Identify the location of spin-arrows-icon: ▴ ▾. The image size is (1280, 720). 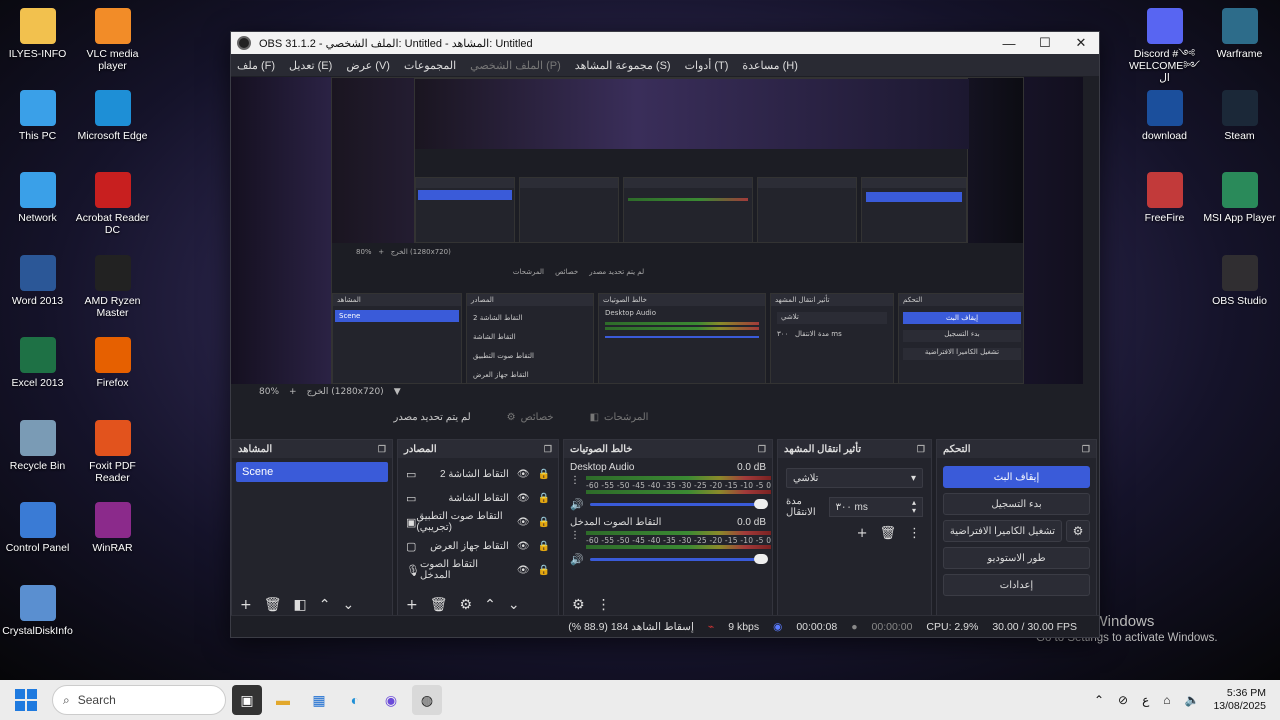
(914, 507).